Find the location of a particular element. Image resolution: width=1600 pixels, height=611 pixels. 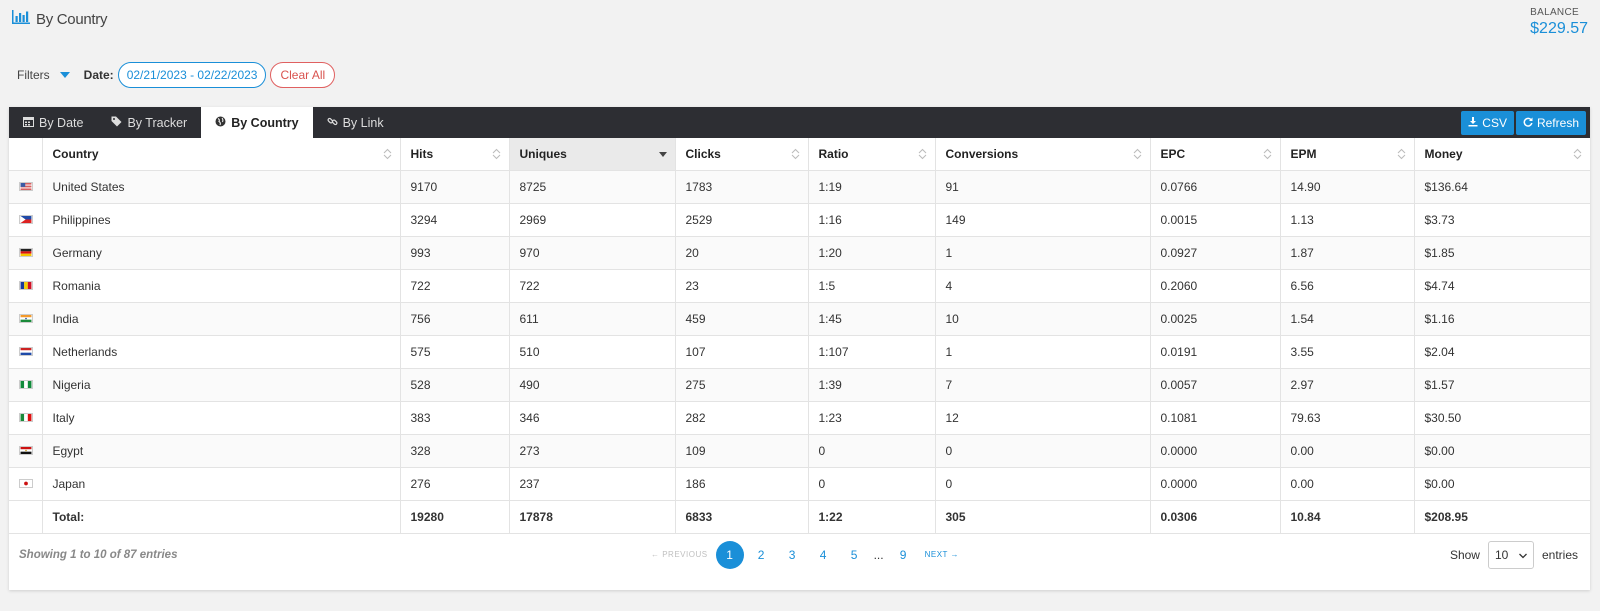

total-ratio: 1:22 is located at coordinates (872, 517).